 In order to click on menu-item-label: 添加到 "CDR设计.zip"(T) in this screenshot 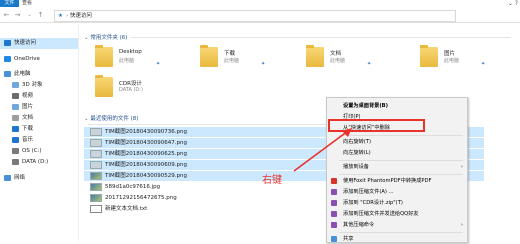, I will do `click(373, 203)`.